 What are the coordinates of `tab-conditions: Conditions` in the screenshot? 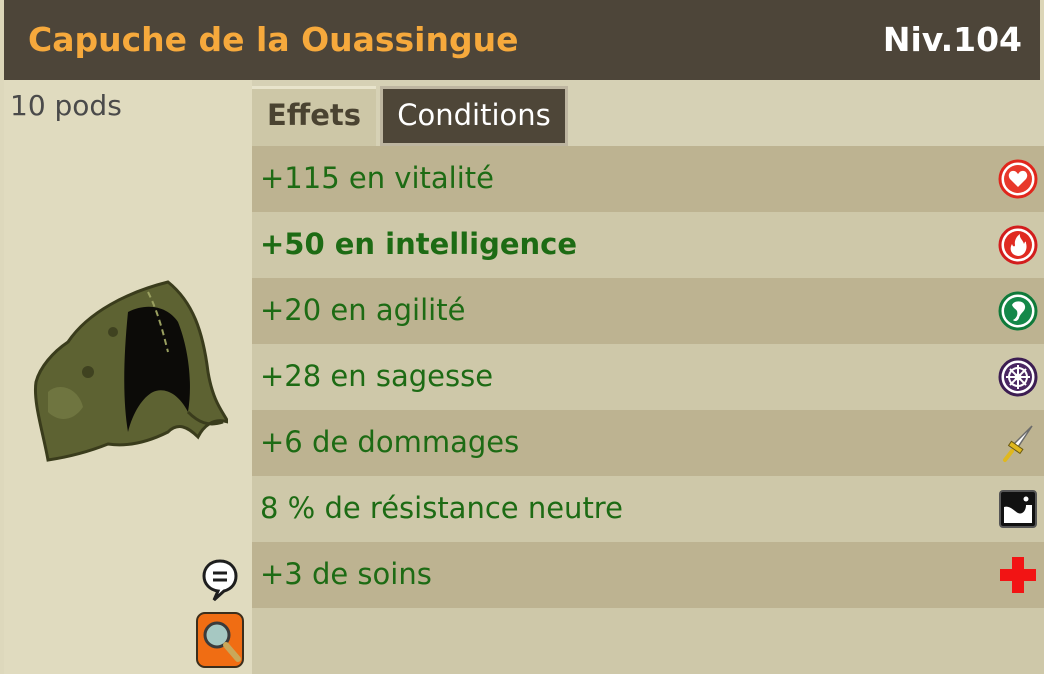 It's located at (474, 116).